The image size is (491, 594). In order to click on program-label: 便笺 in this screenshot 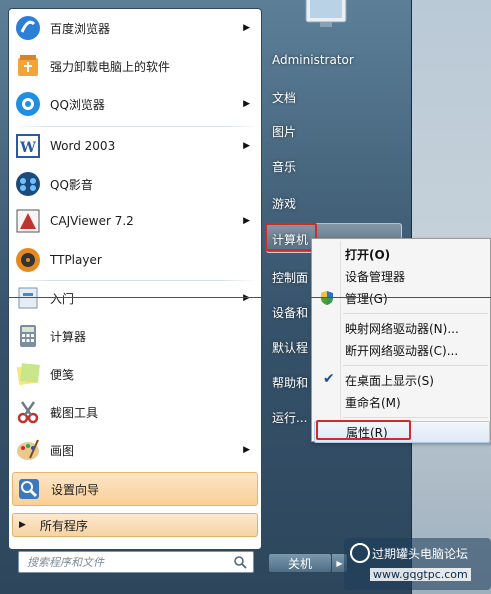, I will do `click(62, 374)`.